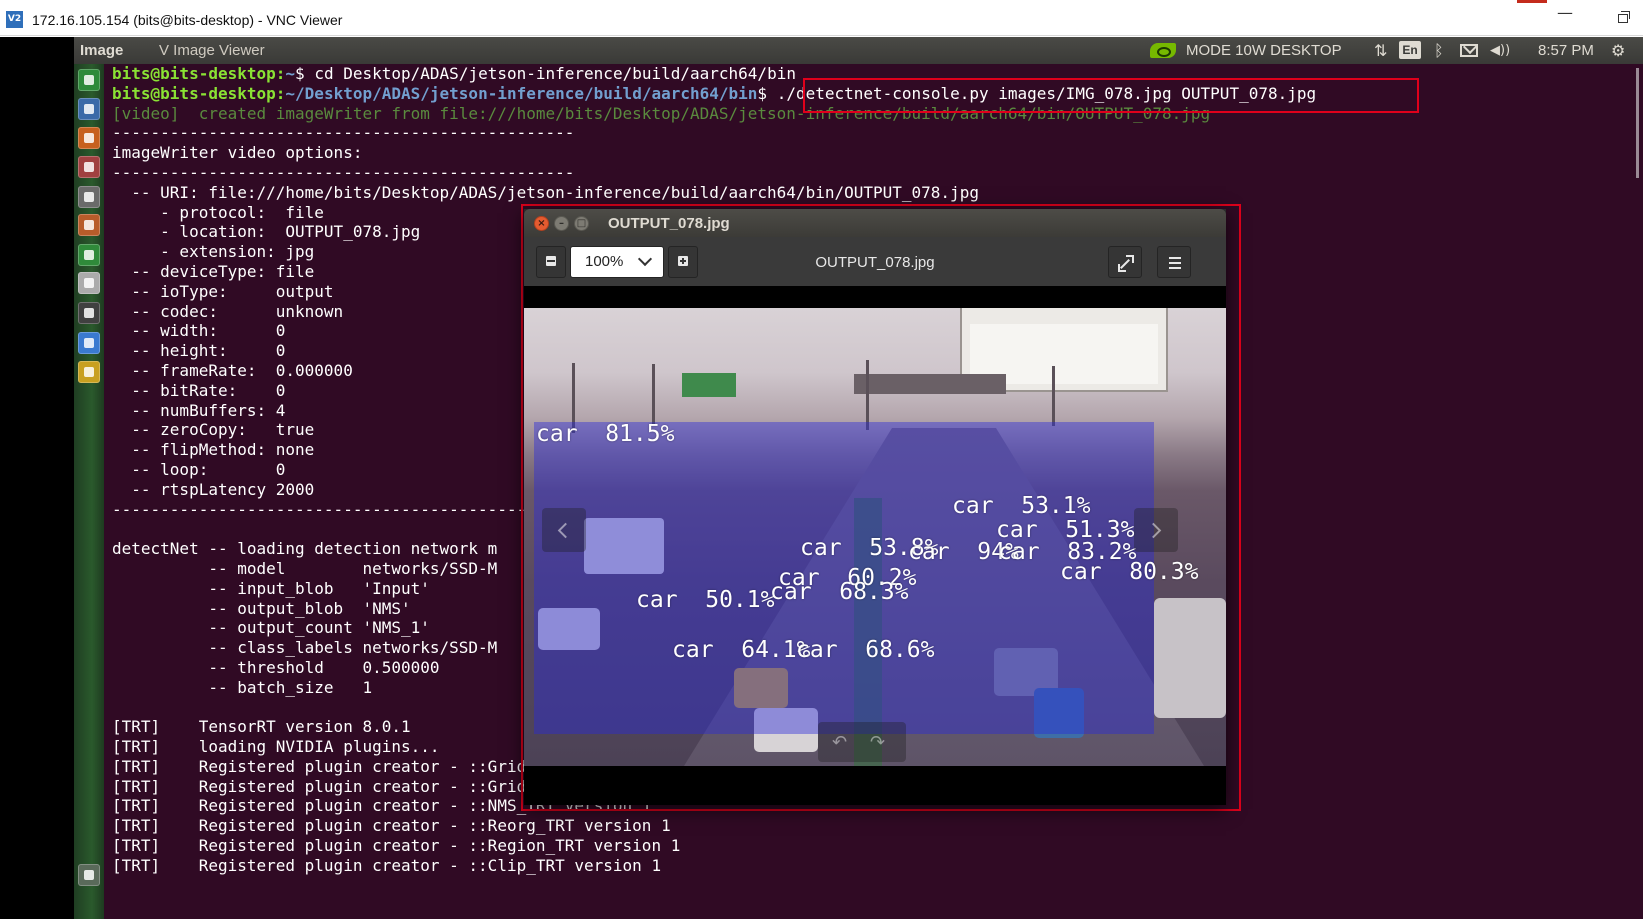  I want to click on volume-icon: ◀)), so click(1500, 50).